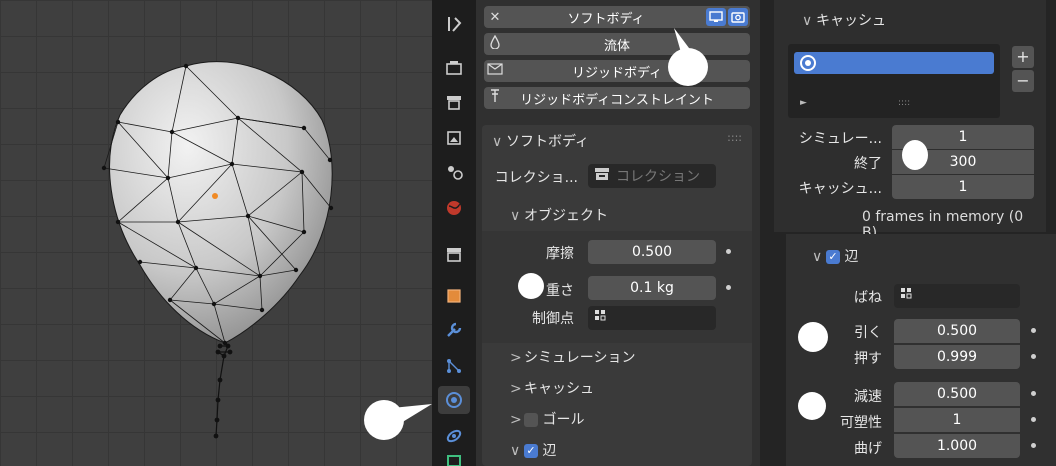 The height and width of the screenshot is (466, 1056). What do you see at coordinates (868, 449) in the screenshot?
I see `bending-label: 曲げ` at bounding box center [868, 449].